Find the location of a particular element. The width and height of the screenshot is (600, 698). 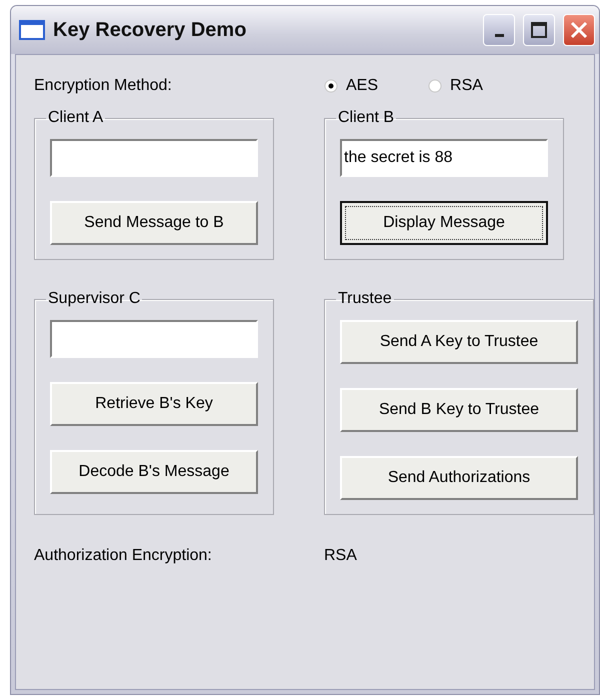

group-title: Trustee is located at coordinates (365, 299).